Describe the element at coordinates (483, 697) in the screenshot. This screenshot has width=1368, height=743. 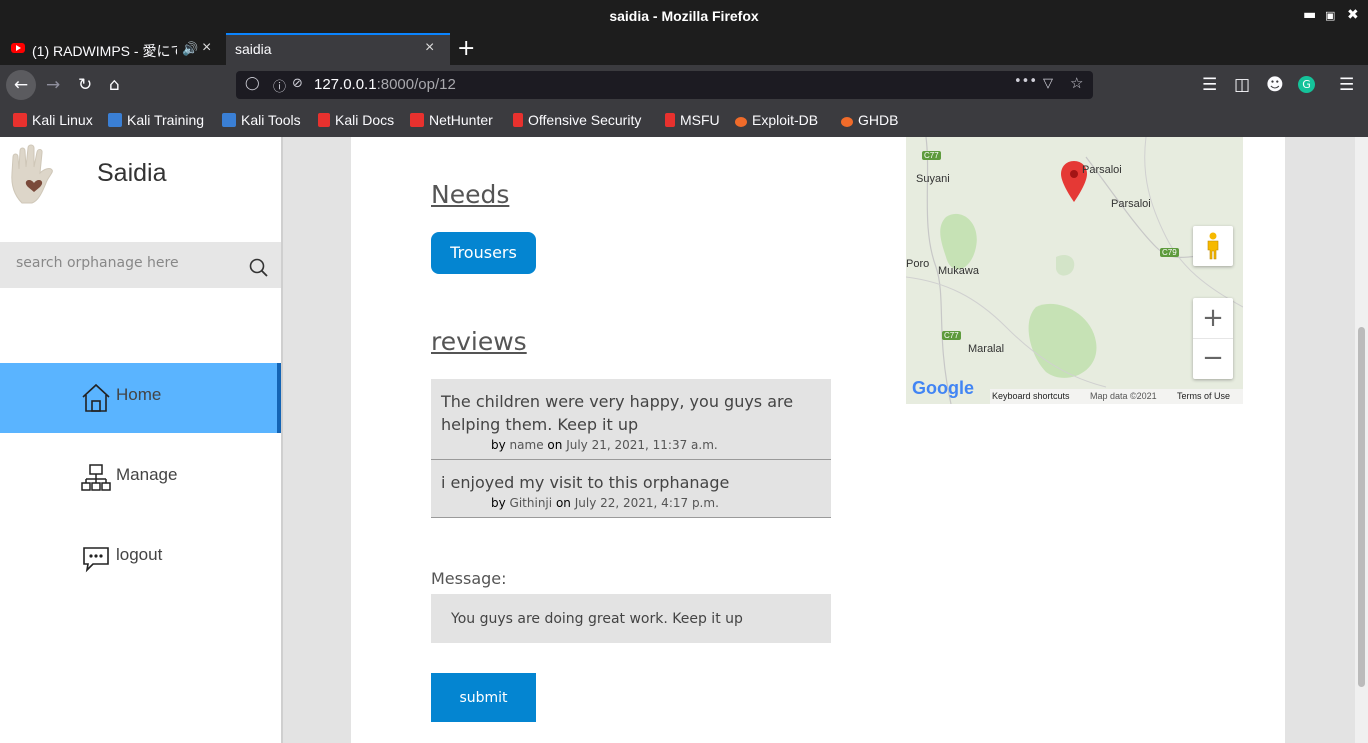
I see `submit-button: submit` at that location.